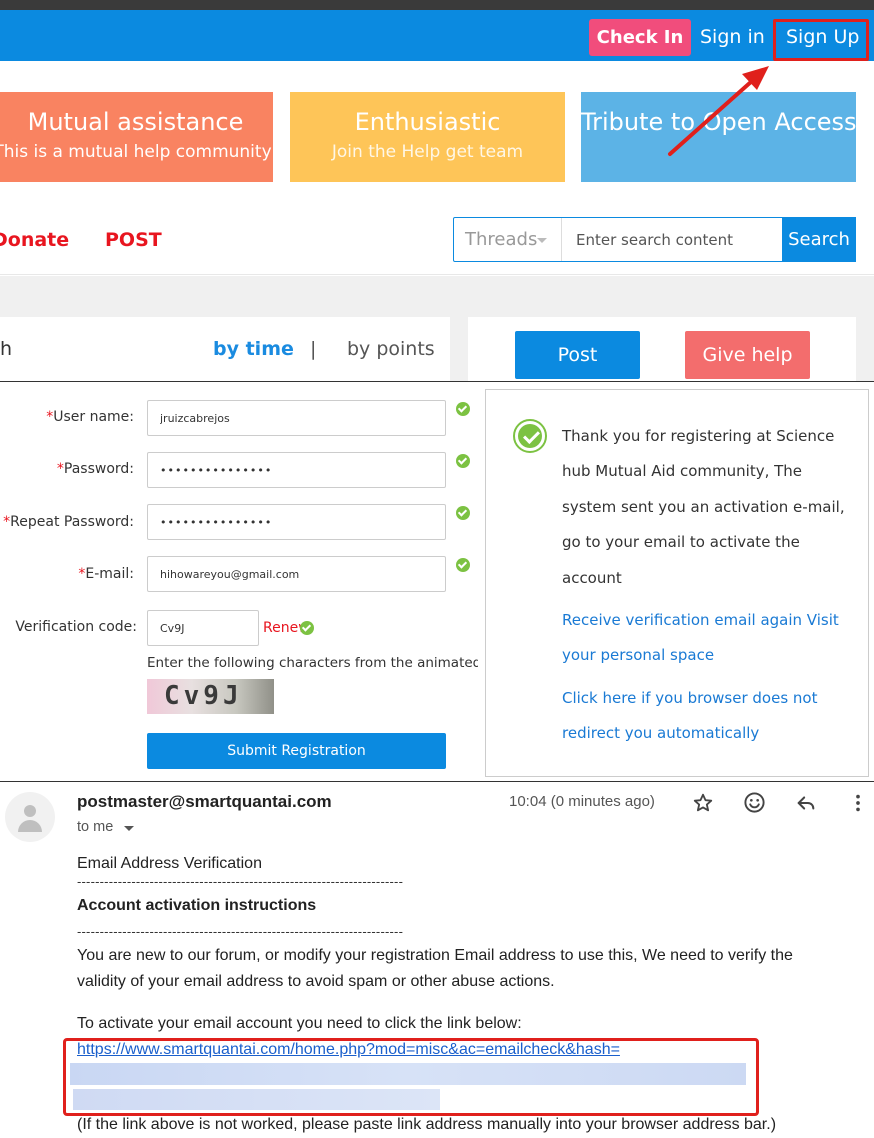 The image size is (874, 1138). I want to click on verification-valid-check-icon, so click(307, 628).